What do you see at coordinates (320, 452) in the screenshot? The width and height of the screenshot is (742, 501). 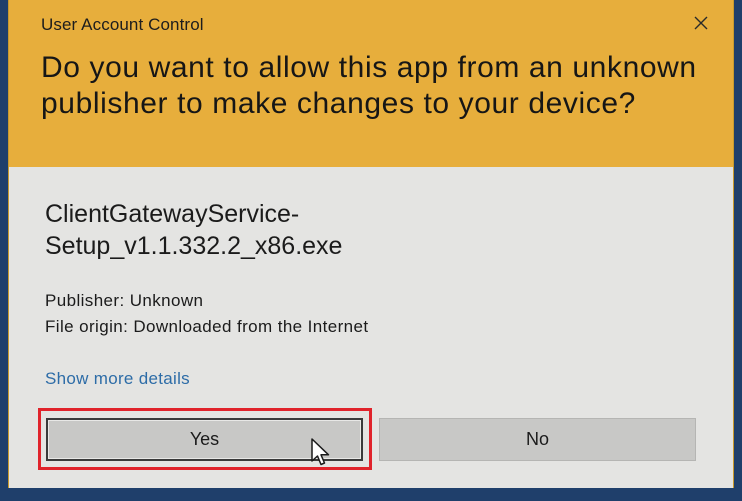 I see `mouse-pointer-icon` at bounding box center [320, 452].